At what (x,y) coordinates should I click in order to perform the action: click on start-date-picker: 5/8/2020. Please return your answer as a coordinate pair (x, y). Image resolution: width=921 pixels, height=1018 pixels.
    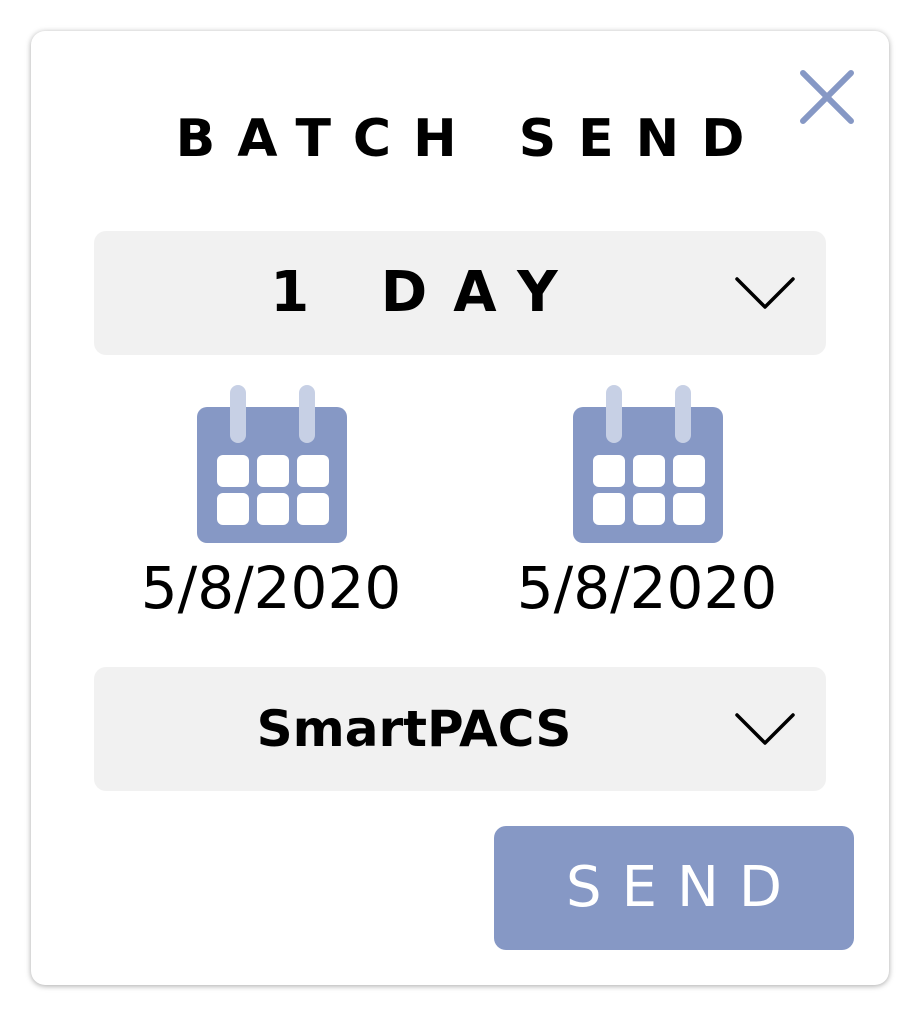
    Looking at the image, I should click on (271, 505).